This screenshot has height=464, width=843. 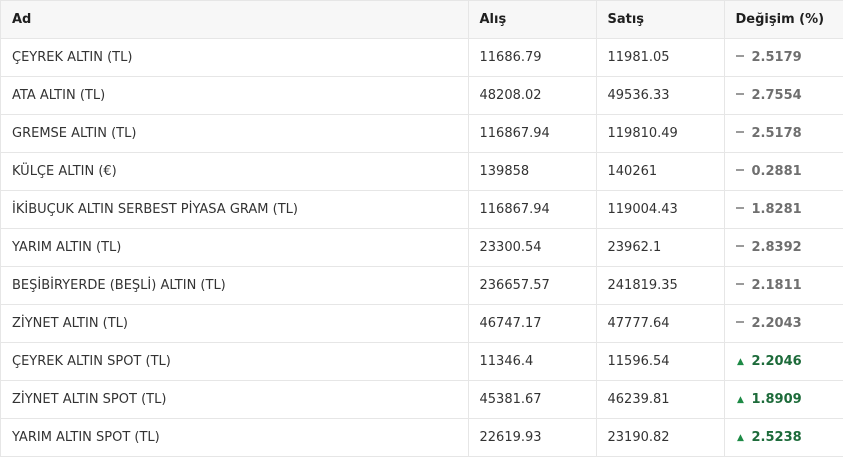 I want to click on cell-buy: 48208.02, so click(x=532, y=95).